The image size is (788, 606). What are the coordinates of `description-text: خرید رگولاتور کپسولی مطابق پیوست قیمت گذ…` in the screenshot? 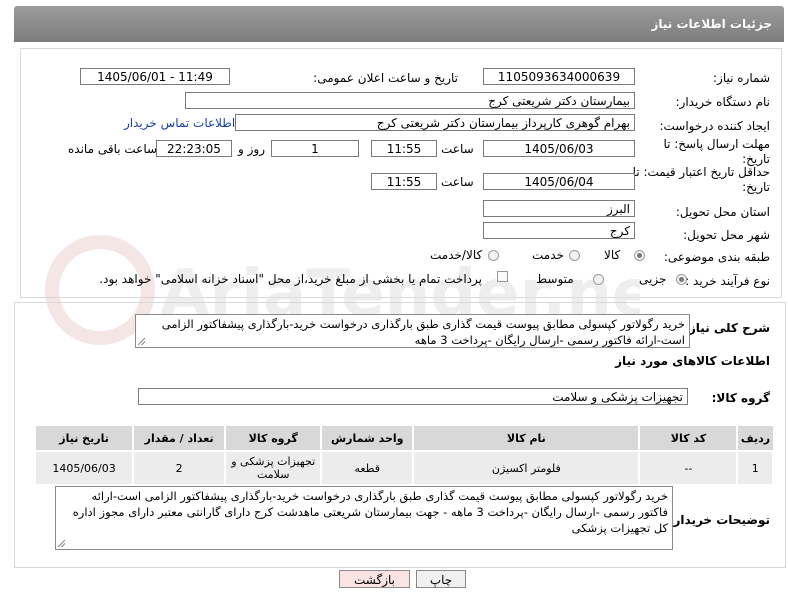 It's located at (423, 332).